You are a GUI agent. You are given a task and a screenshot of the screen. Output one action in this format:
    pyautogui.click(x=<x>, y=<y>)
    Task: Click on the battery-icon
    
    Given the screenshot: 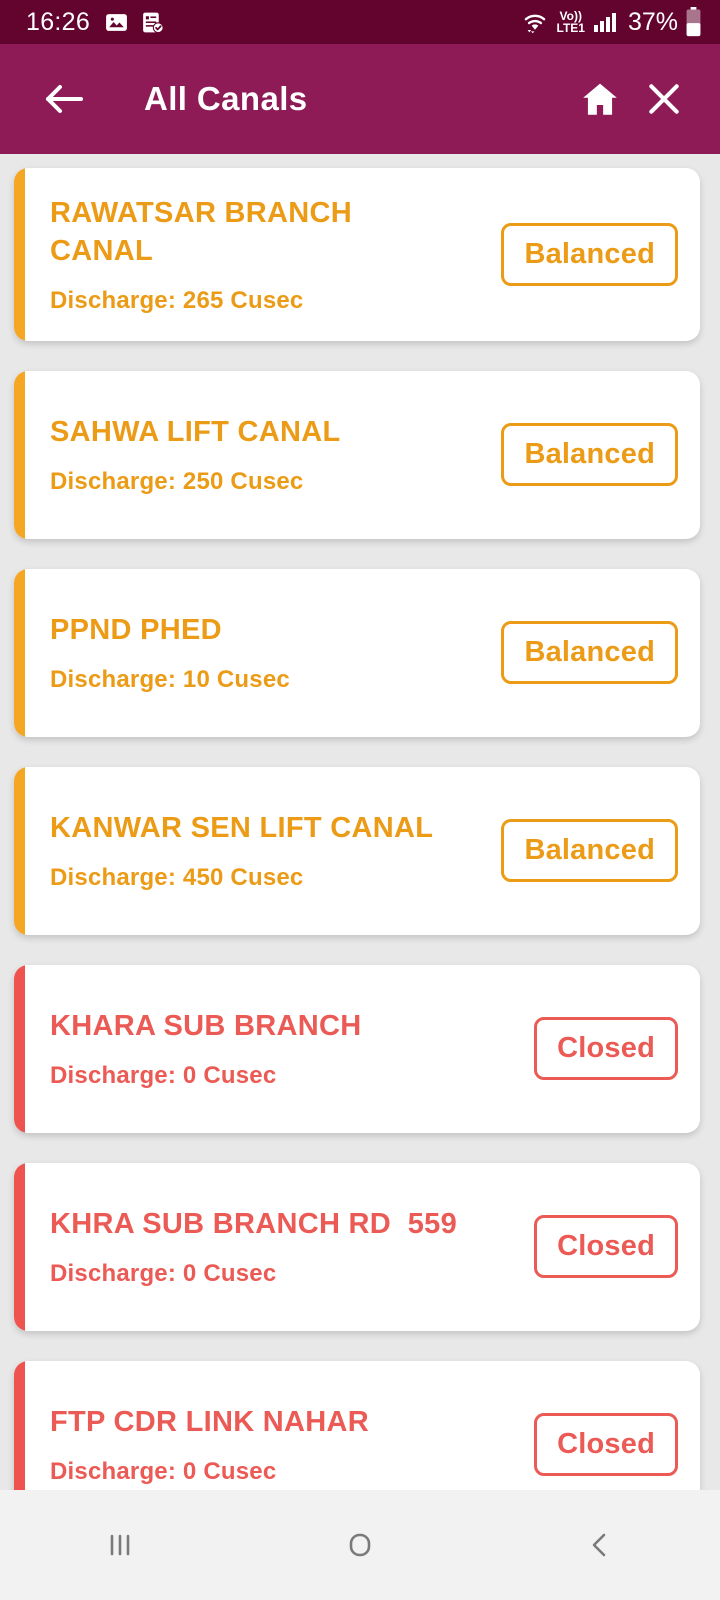 What is the action you would take?
    pyautogui.click(x=693, y=22)
    